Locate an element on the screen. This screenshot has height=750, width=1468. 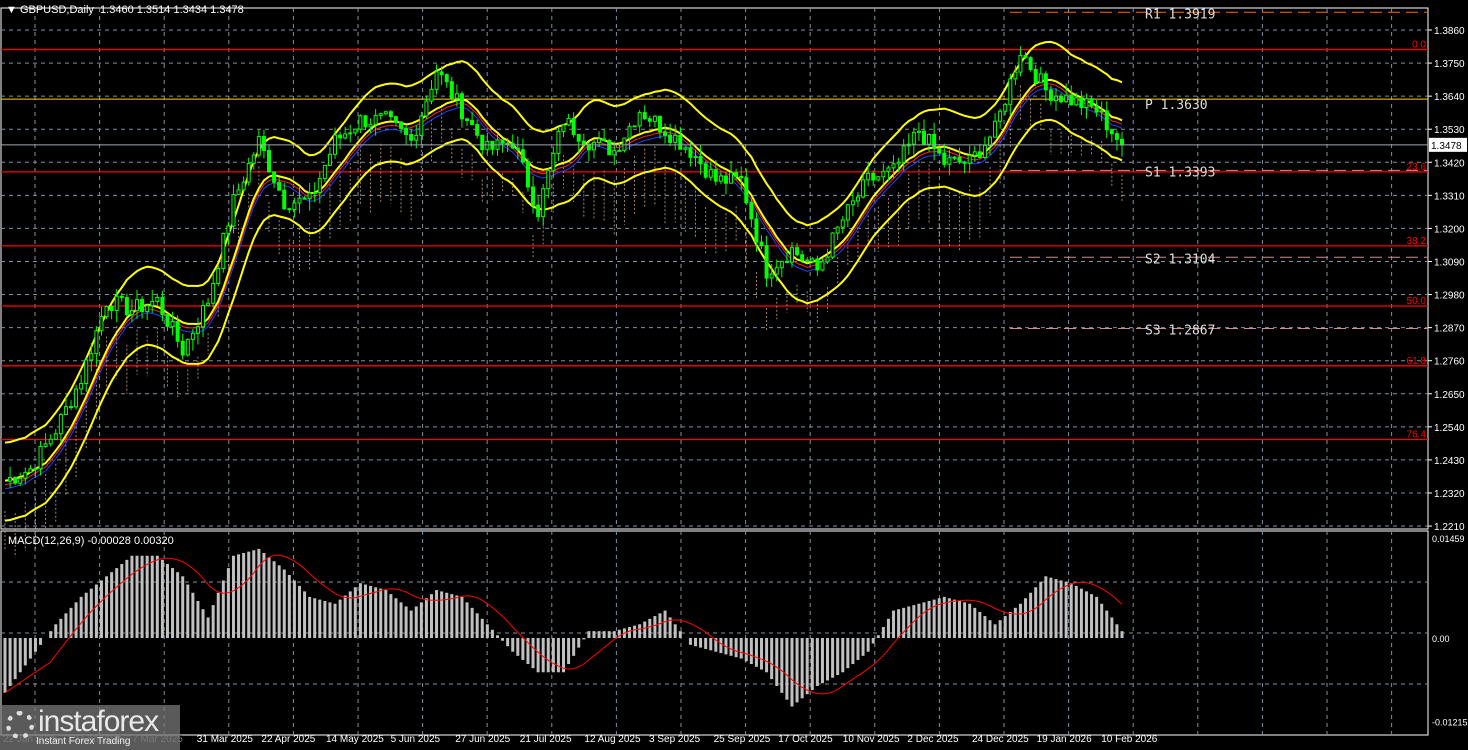
y-tick-label: 1.2870 is located at coordinates (1449, 329).